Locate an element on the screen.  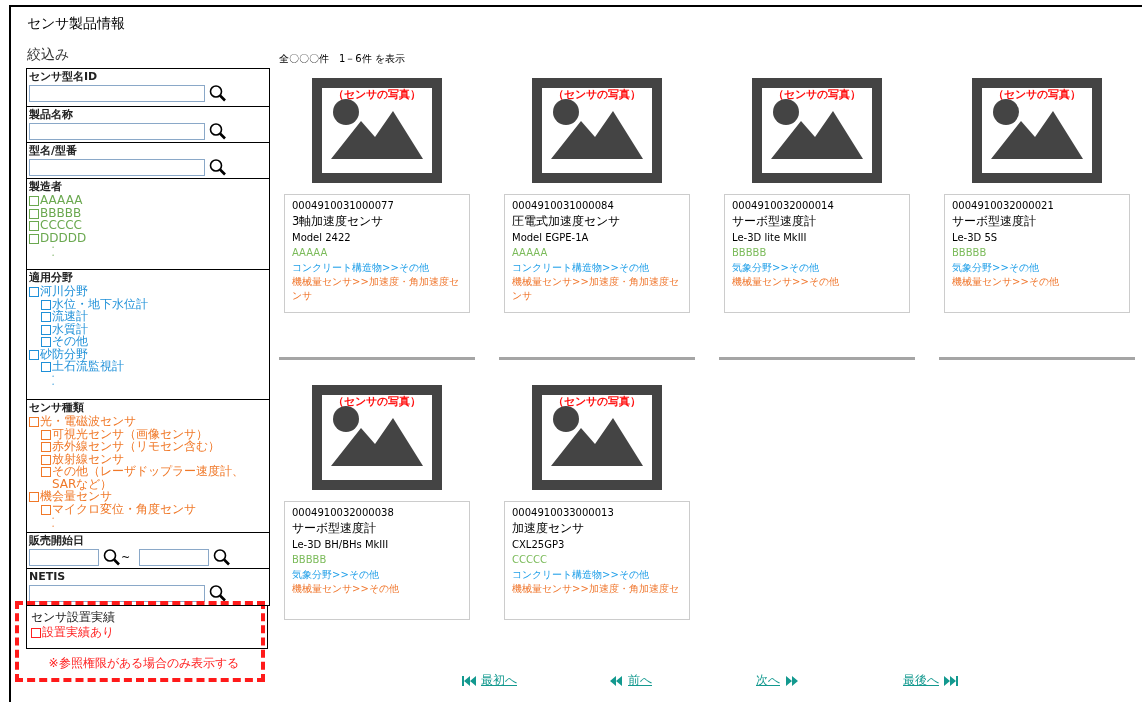
placeholder-label: （センサの写真） is located at coordinates (597, 402).